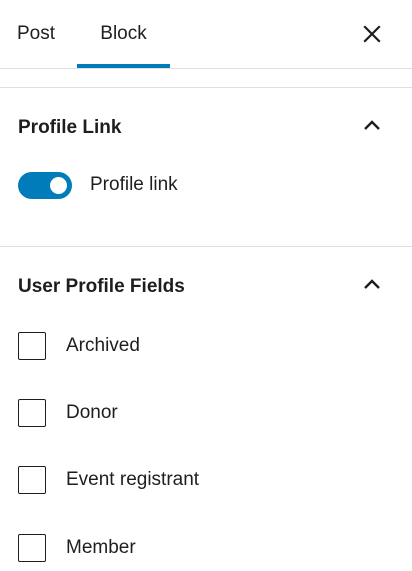  I want to click on tab-block: Block, so click(123, 34).